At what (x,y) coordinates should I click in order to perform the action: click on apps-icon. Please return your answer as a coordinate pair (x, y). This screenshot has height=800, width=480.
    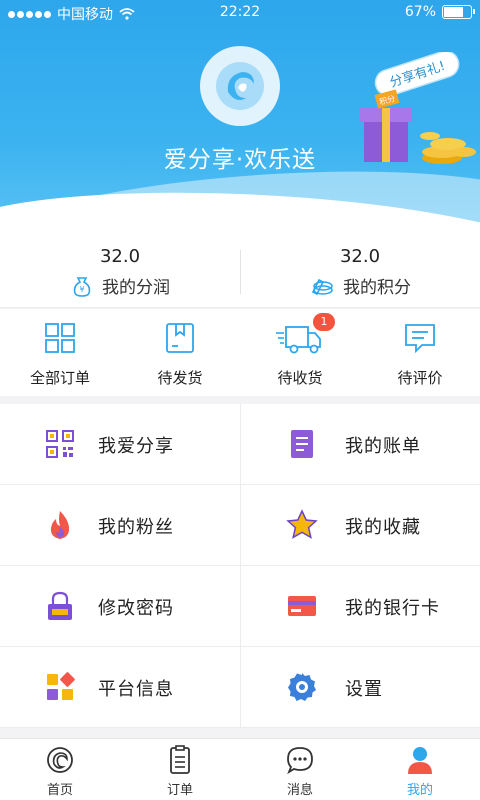
    Looking at the image, I should click on (61, 686).